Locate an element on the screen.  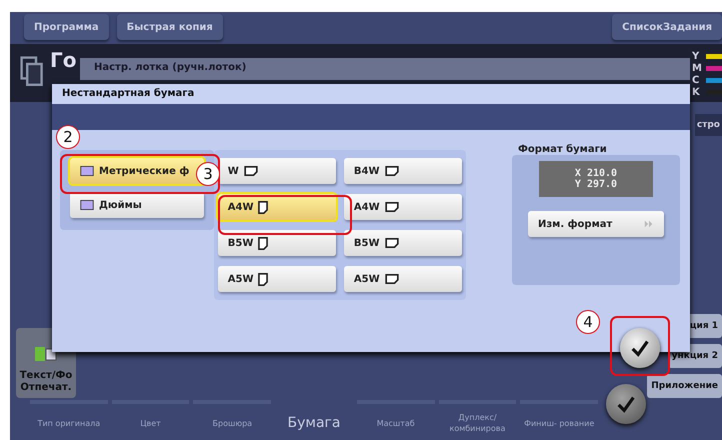
unit-button: Дюймы is located at coordinates (137, 205).